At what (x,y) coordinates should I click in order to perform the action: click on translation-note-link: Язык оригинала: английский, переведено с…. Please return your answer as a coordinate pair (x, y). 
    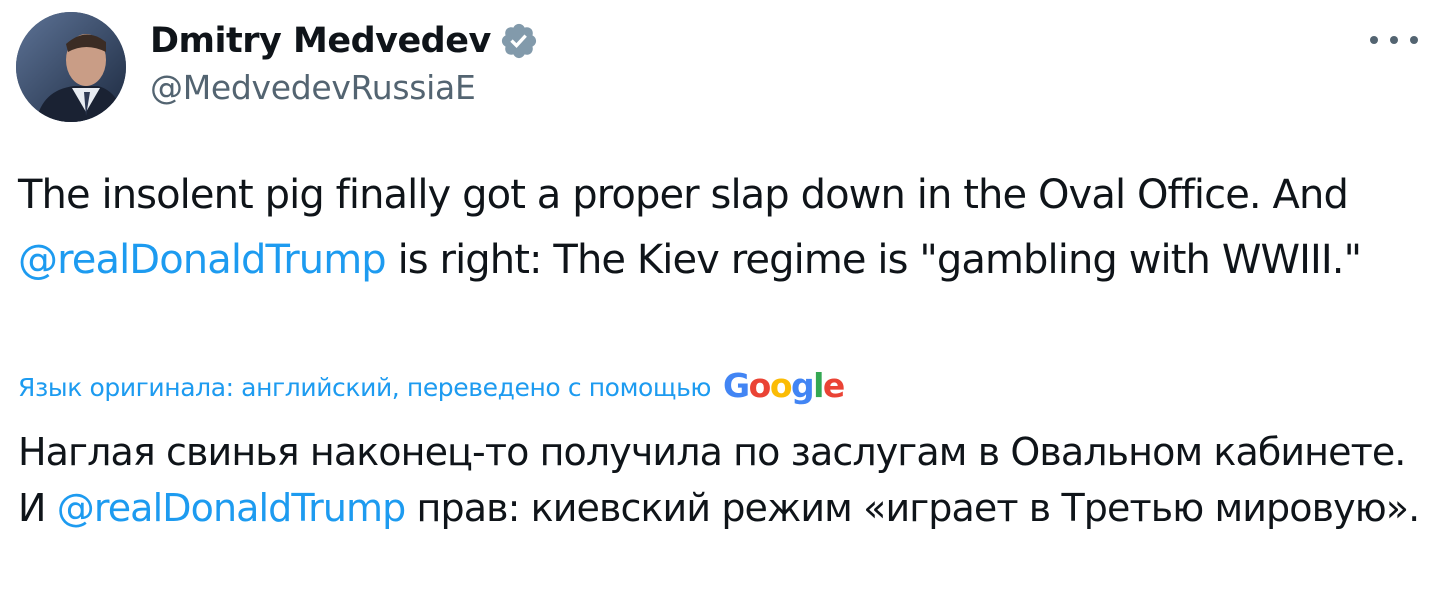
    Looking at the image, I should click on (364, 387).